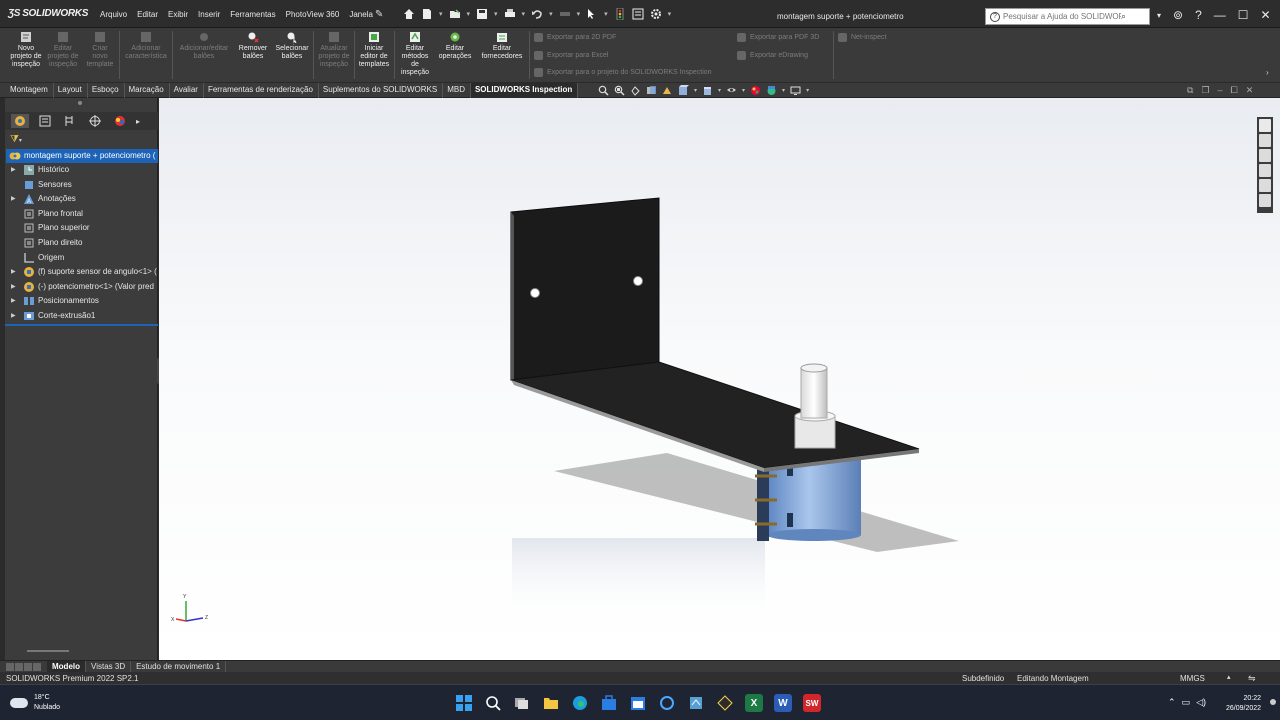 This screenshot has width=1280, height=720. Describe the element at coordinates (100, 50) in the screenshot. I see `create-template-button: Criar novo template` at that location.